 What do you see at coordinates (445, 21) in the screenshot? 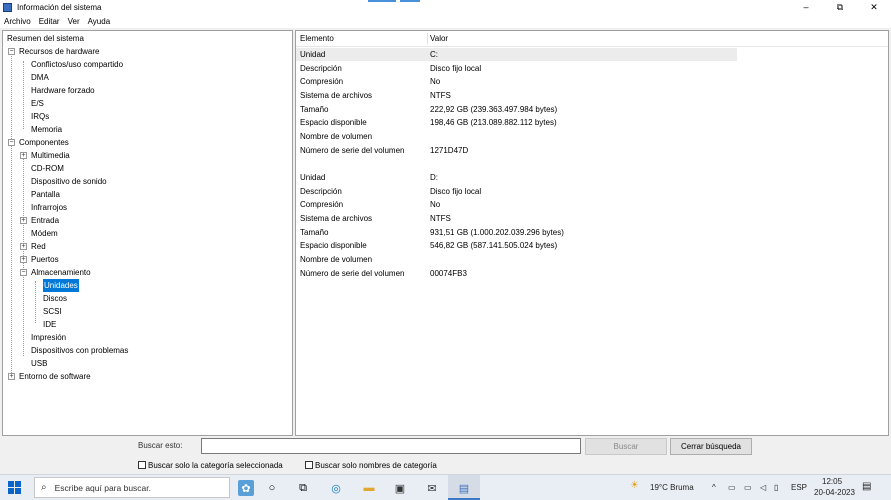
I see `menu-bar: Archivo Editar Ver Ayuda` at bounding box center [445, 21].